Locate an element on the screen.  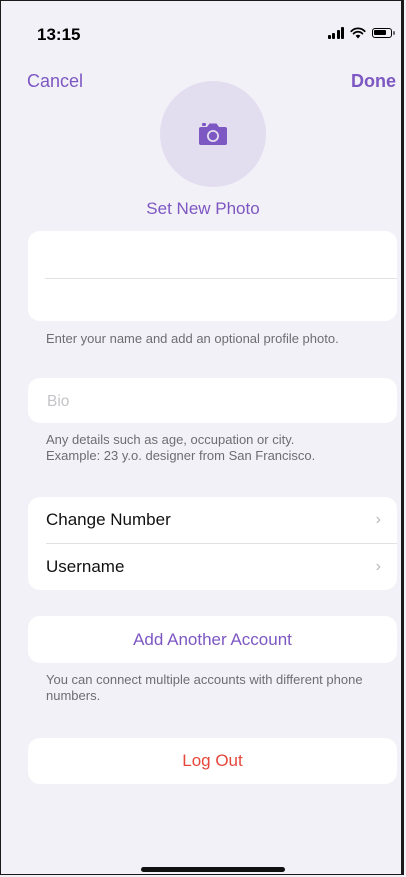
status-bar: 13:15 is located at coordinates (203, 25).